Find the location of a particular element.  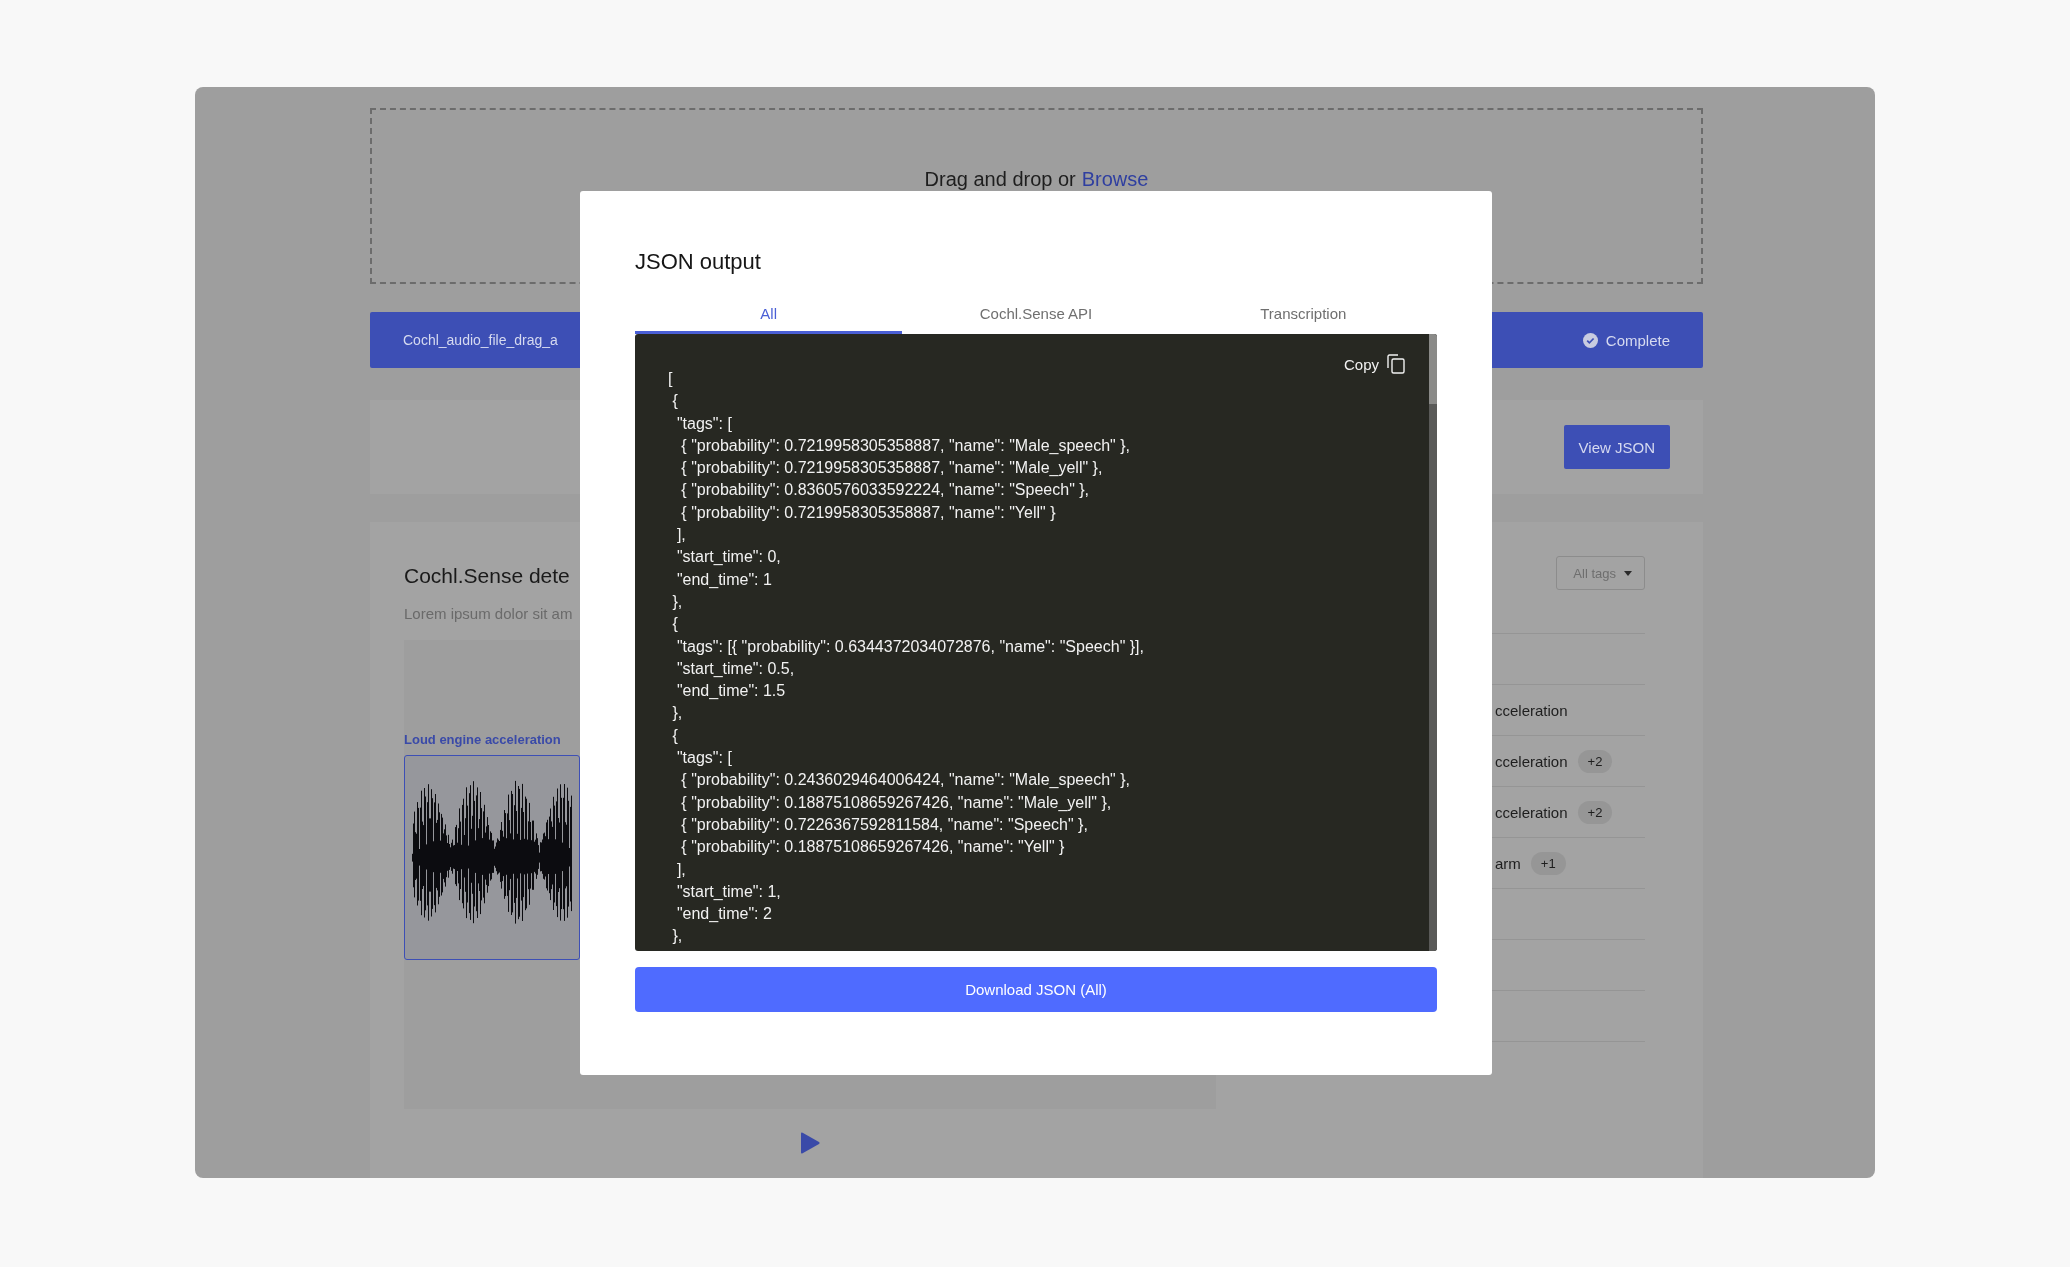

extra-tags-count: +1 is located at coordinates (1548, 863).